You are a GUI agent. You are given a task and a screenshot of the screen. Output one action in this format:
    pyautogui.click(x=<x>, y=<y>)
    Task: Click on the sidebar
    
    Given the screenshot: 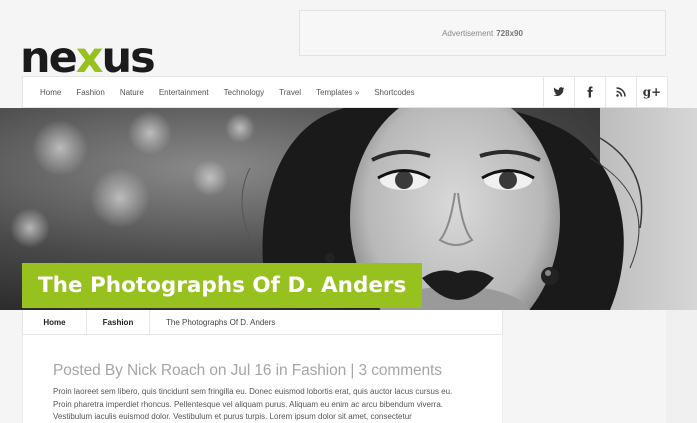 What is the action you would take?
    pyautogui.click(x=584, y=366)
    